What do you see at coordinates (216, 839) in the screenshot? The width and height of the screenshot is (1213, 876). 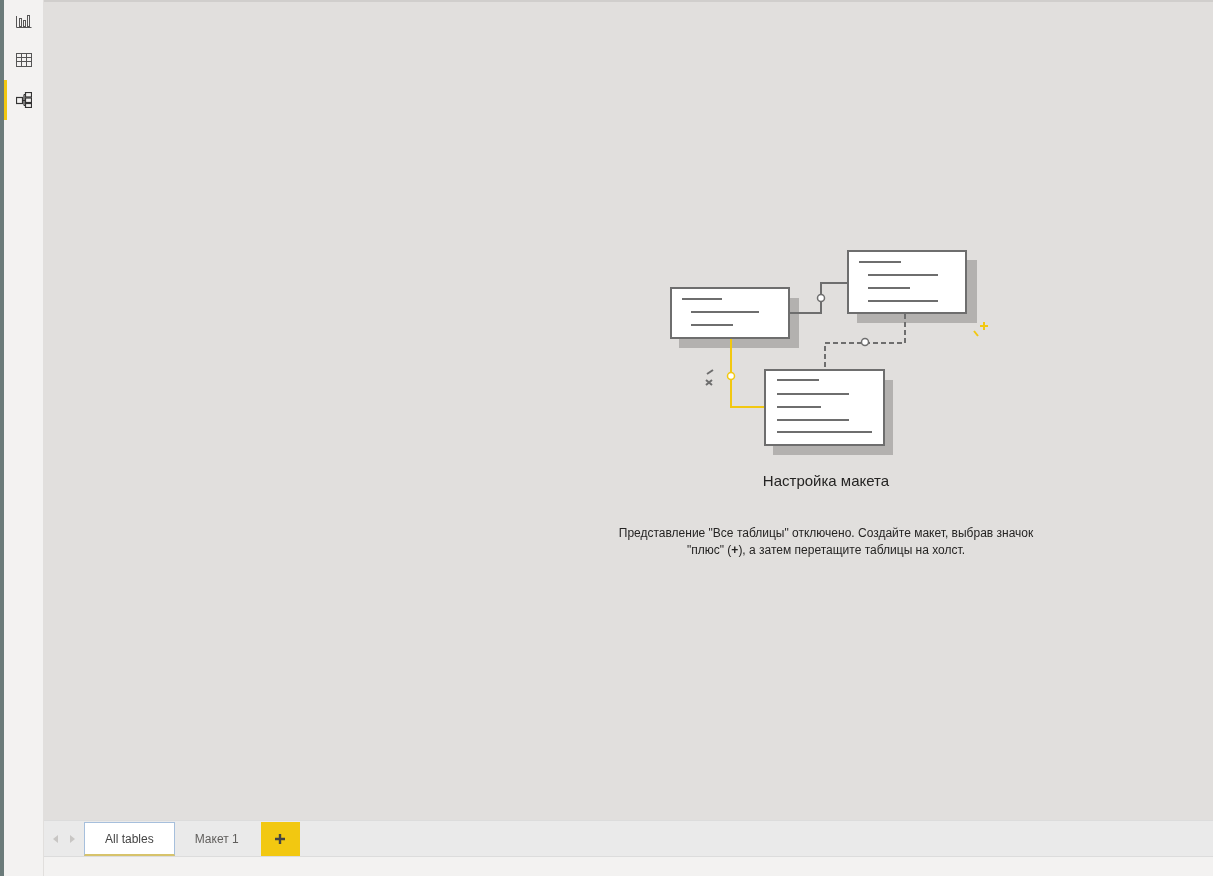 I see `layout-tab: Макет 1` at bounding box center [216, 839].